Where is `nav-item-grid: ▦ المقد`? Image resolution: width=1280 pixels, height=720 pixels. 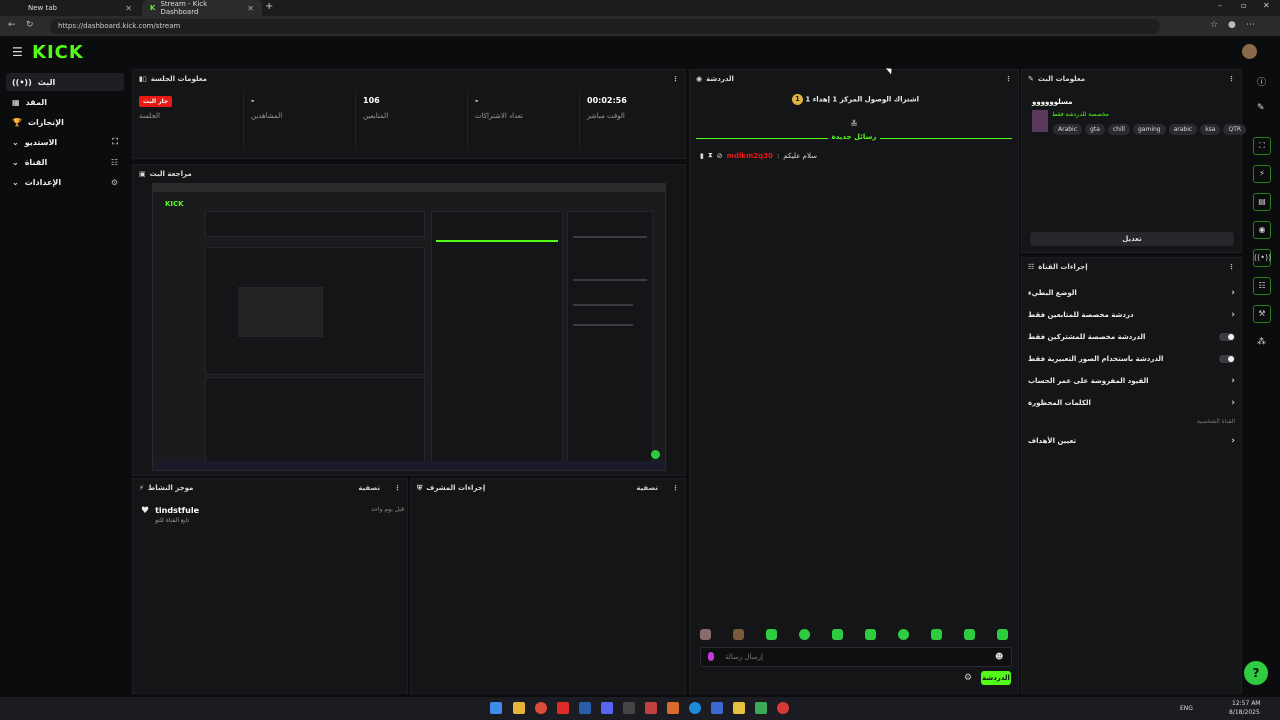
nav-item-grid: ▦ المقد is located at coordinates (65, 102).